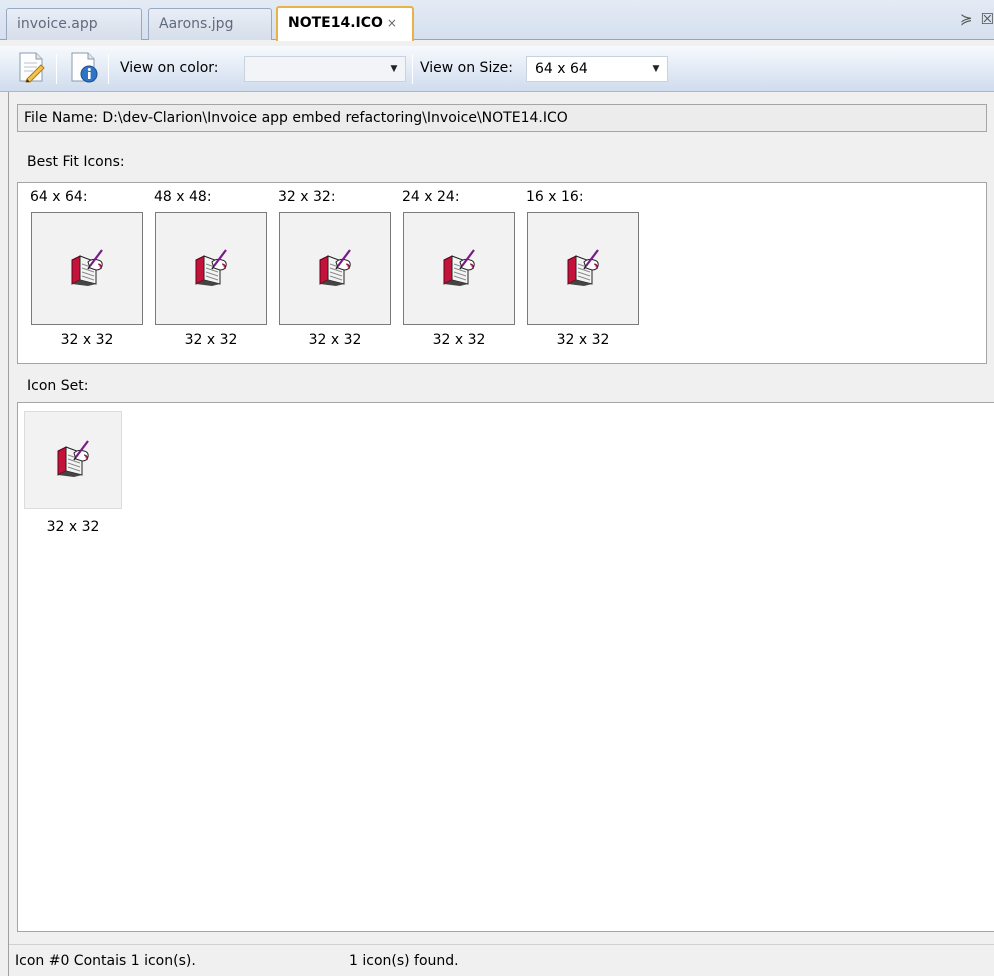 The image size is (994, 976). Describe the element at coordinates (404, 961) in the screenshot. I see `status-found: 1 icon(s) found.` at that location.